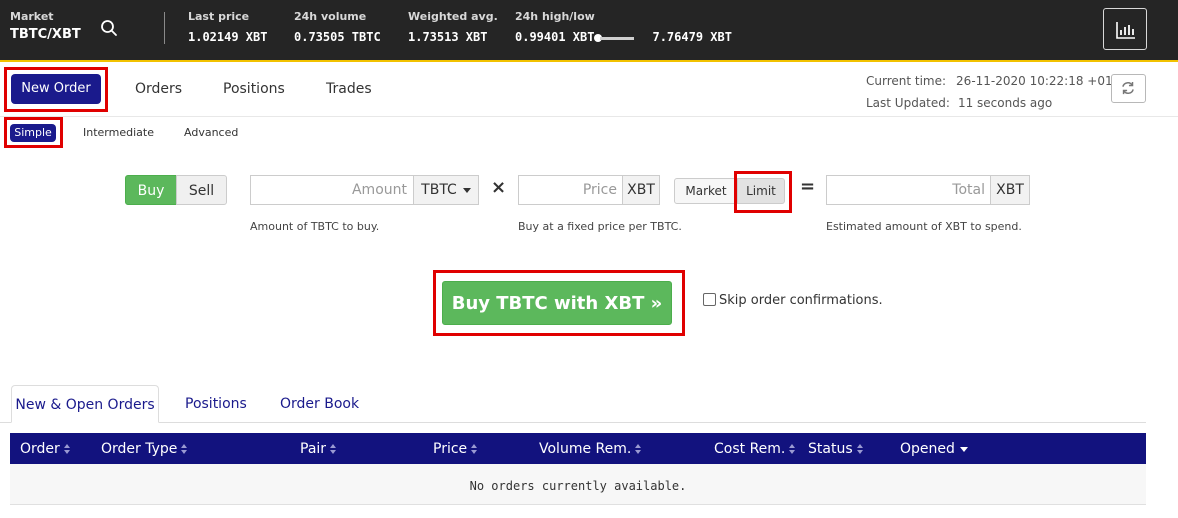  What do you see at coordinates (692, 37) in the screenshot?
I see `high-value: 7.76479 XBT` at bounding box center [692, 37].